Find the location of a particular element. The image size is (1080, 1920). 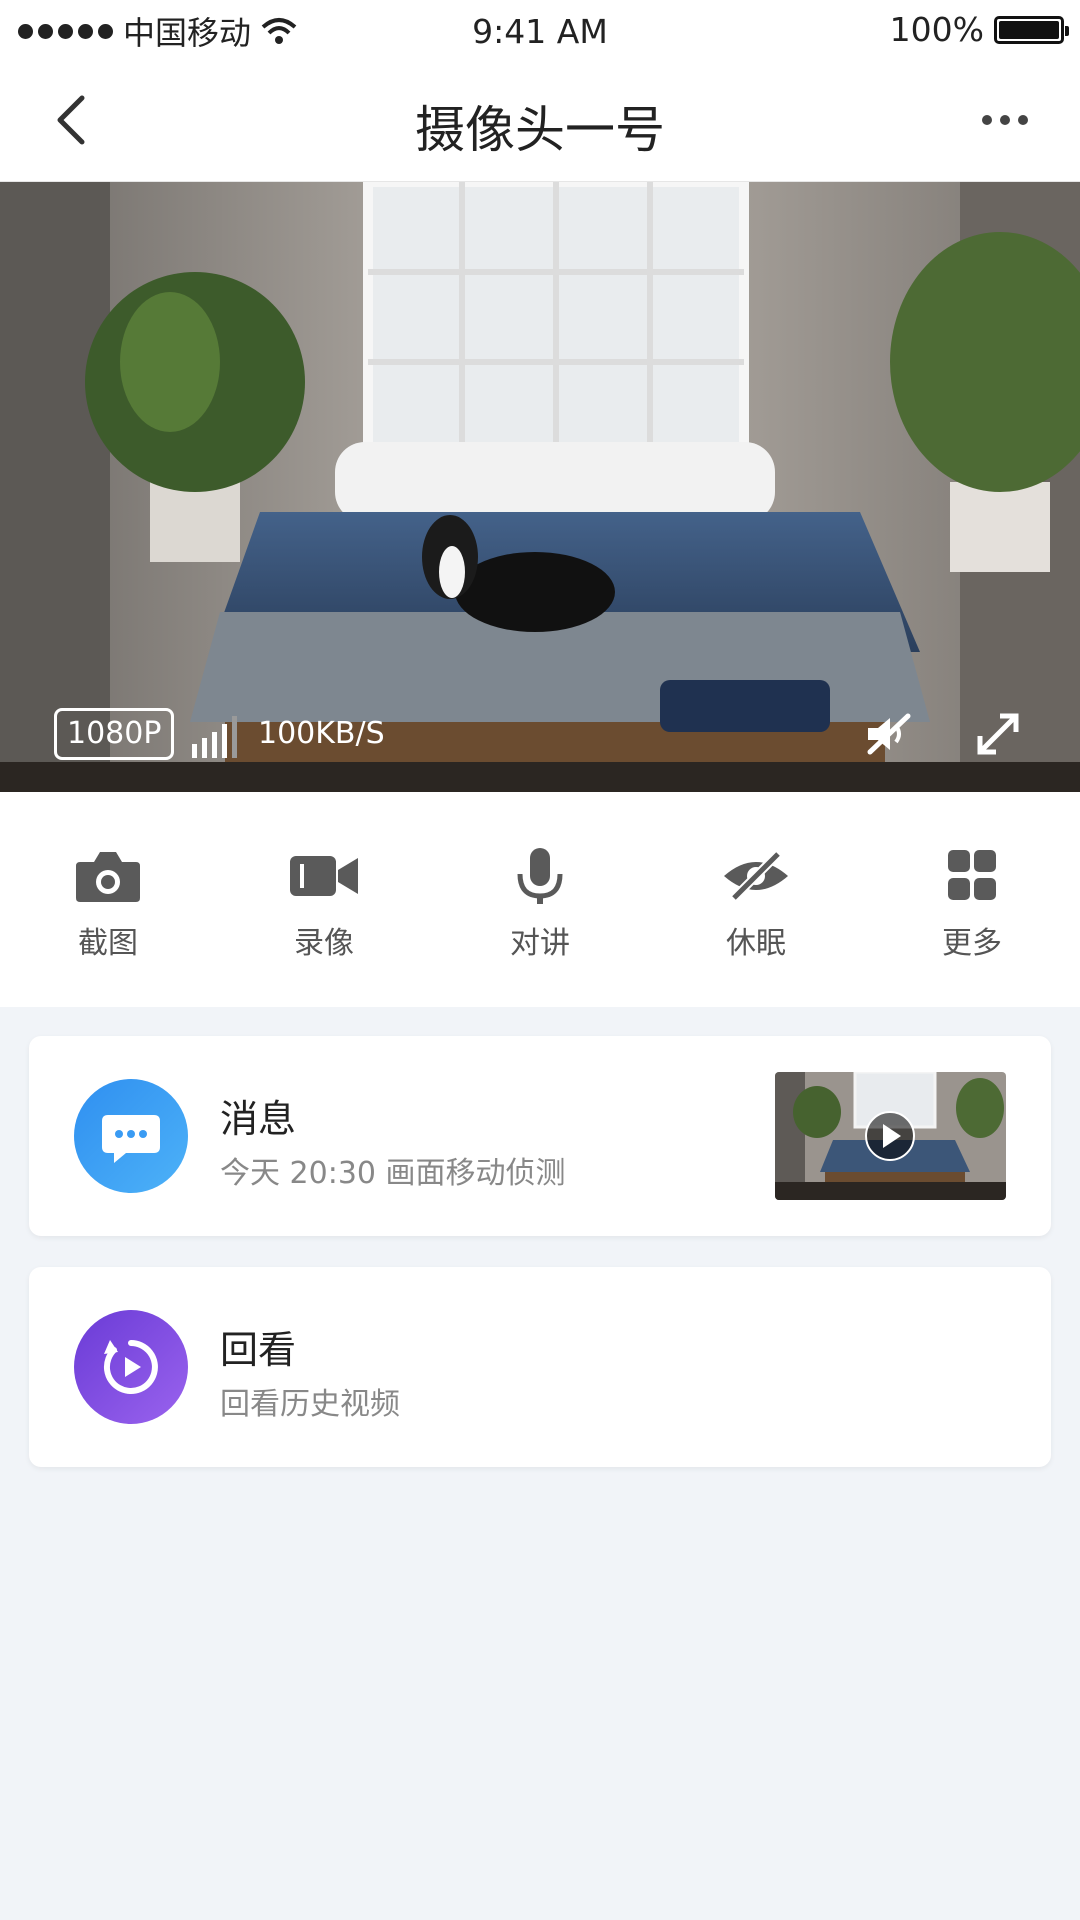

page-title: 摄像头一号 is located at coordinates (540, 130).